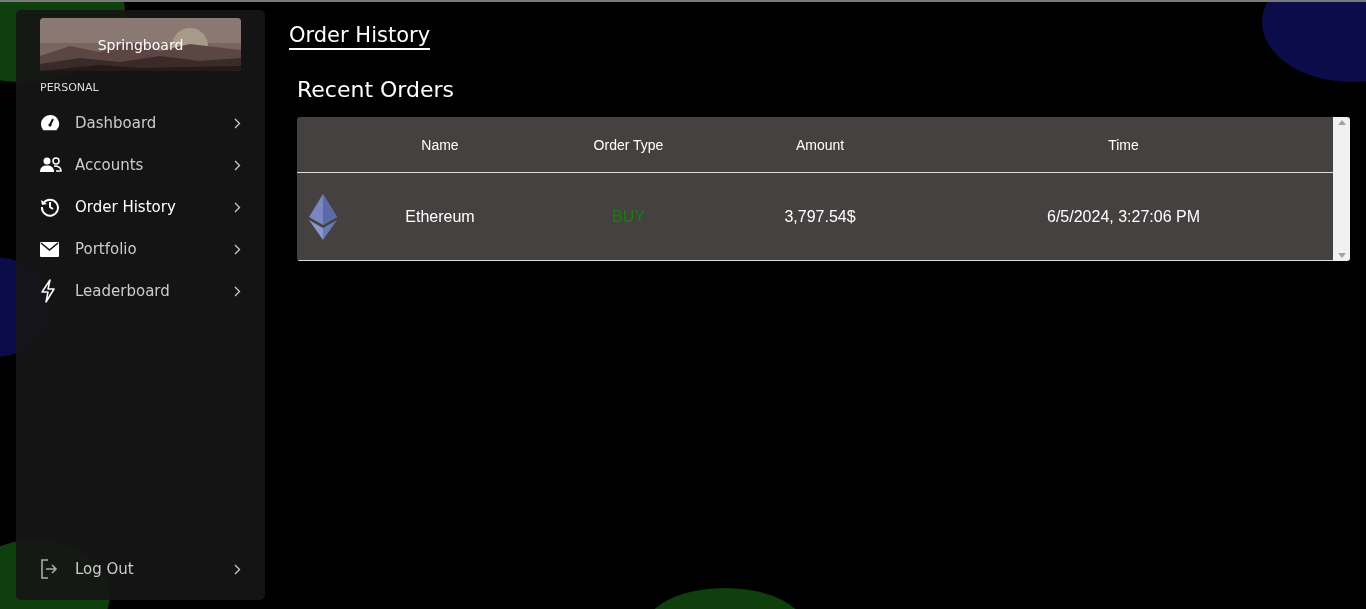 The height and width of the screenshot is (609, 1366). I want to click on gauge-icon, so click(50, 123).